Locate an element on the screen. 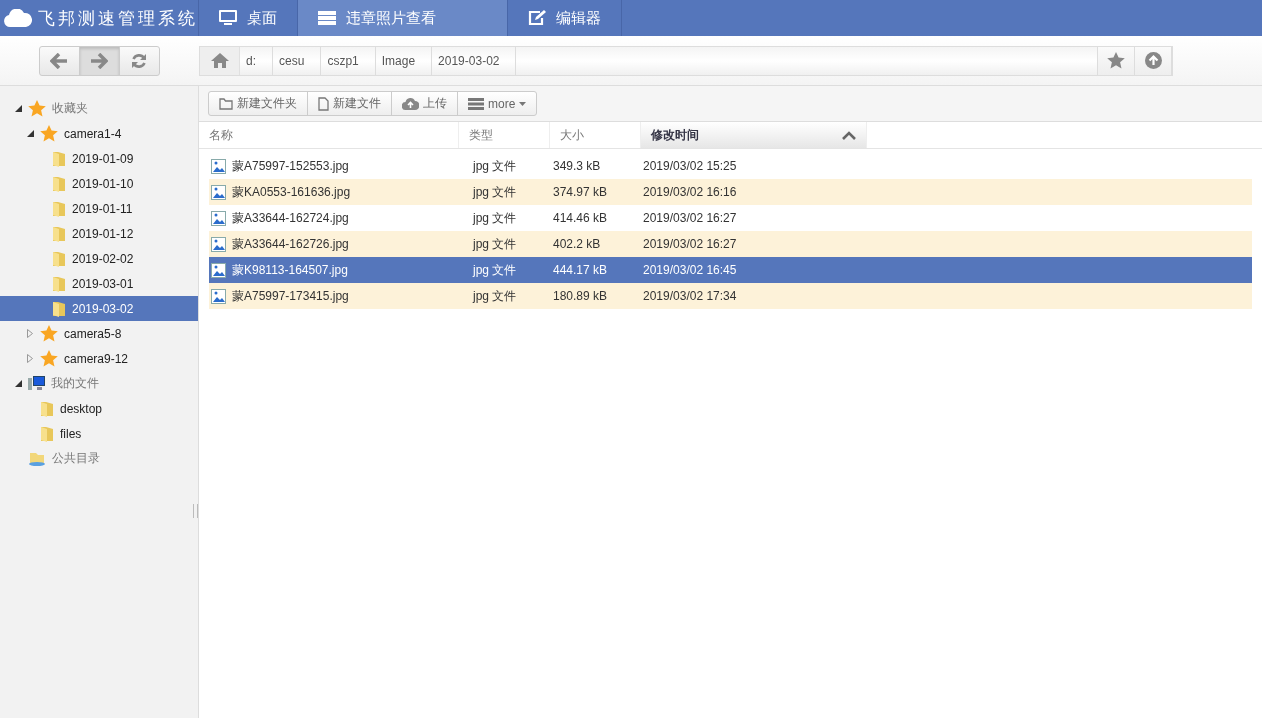  tree-item: 2019-03-02 is located at coordinates (99, 308).